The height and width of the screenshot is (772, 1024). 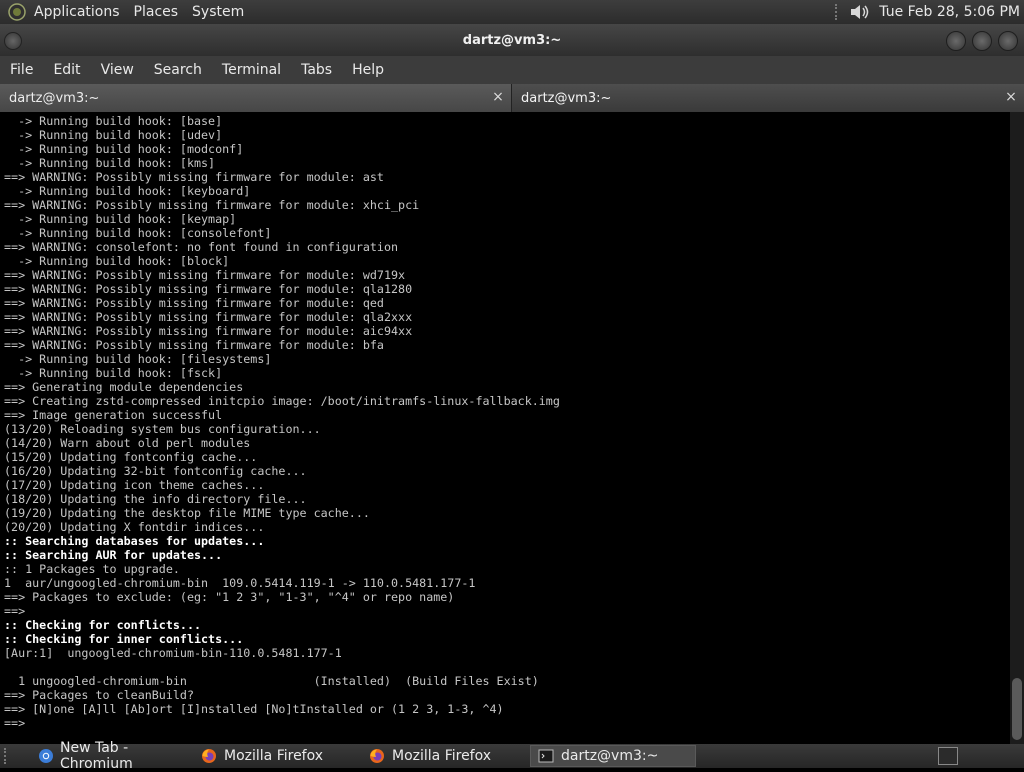 I want to click on terminal-line: ==> Packages to cleanBuild?, so click(x=99, y=695).